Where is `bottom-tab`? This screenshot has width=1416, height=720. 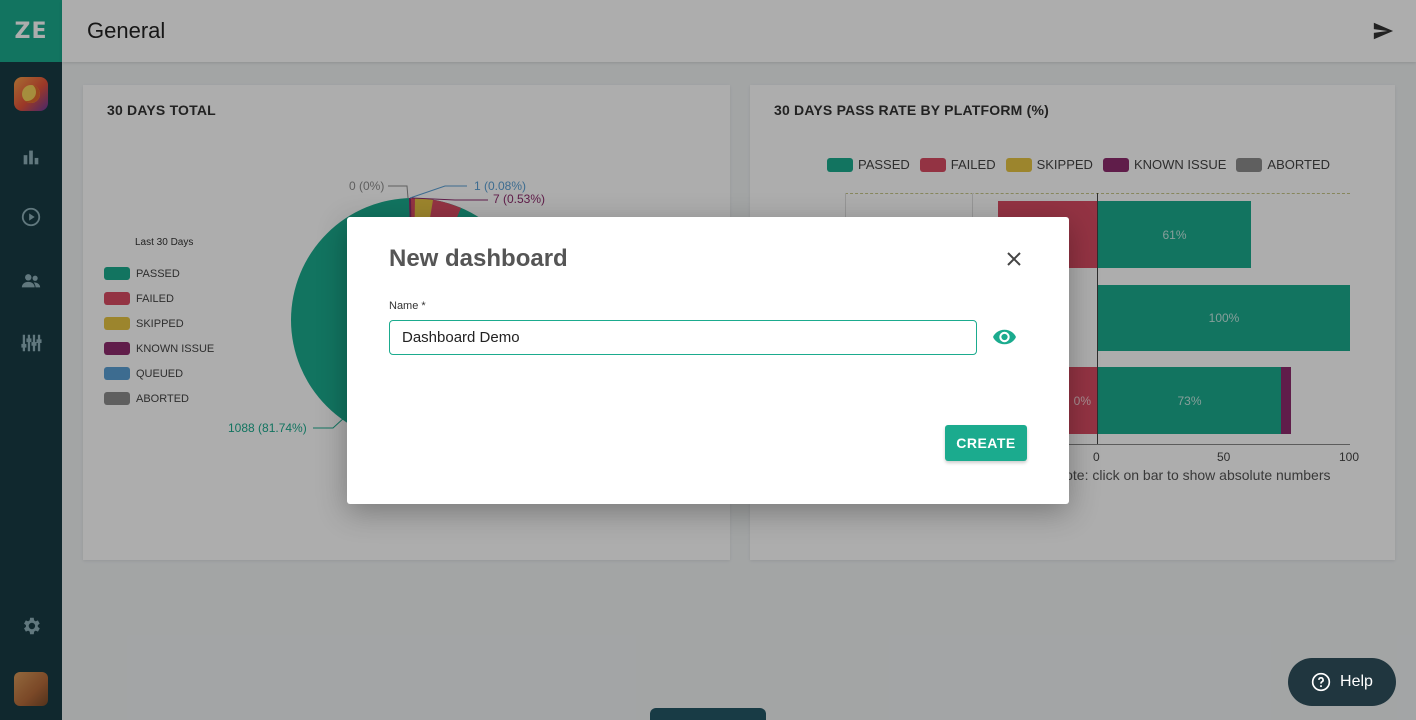 bottom-tab is located at coordinates (708, 714).